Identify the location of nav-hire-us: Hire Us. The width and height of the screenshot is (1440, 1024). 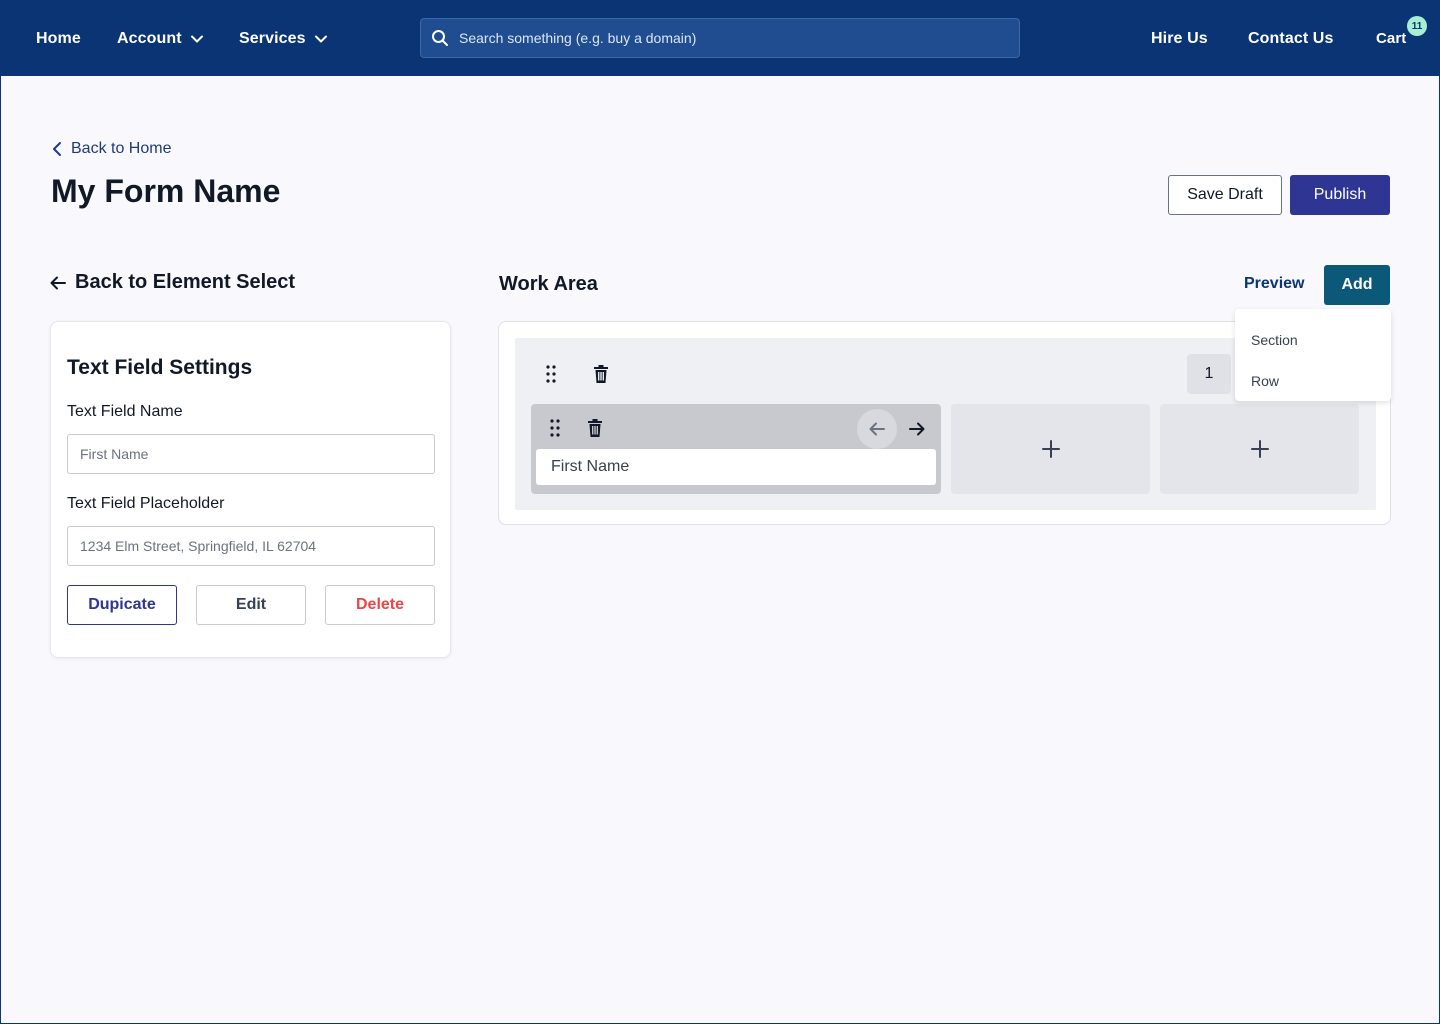
(1179, 38).